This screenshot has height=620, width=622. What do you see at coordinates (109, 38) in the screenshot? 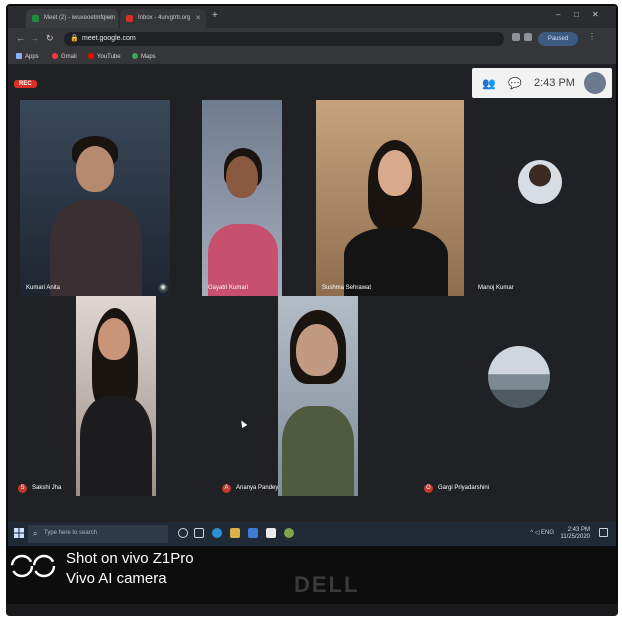
I see `url-text: meet.google.com` at bounding box center [109, 38].